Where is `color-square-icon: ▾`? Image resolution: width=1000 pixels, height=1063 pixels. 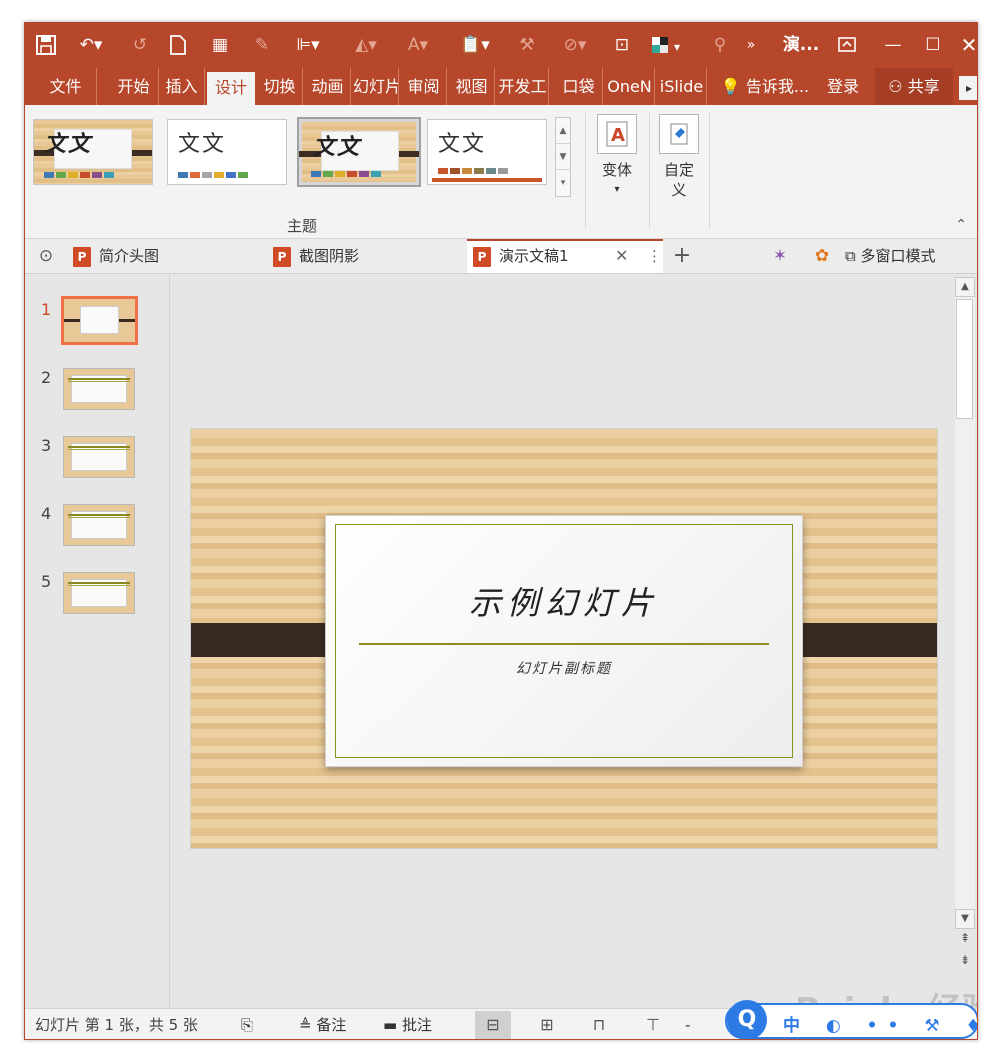
color-square-icon: ▾ is located at coordinates (670, 45).